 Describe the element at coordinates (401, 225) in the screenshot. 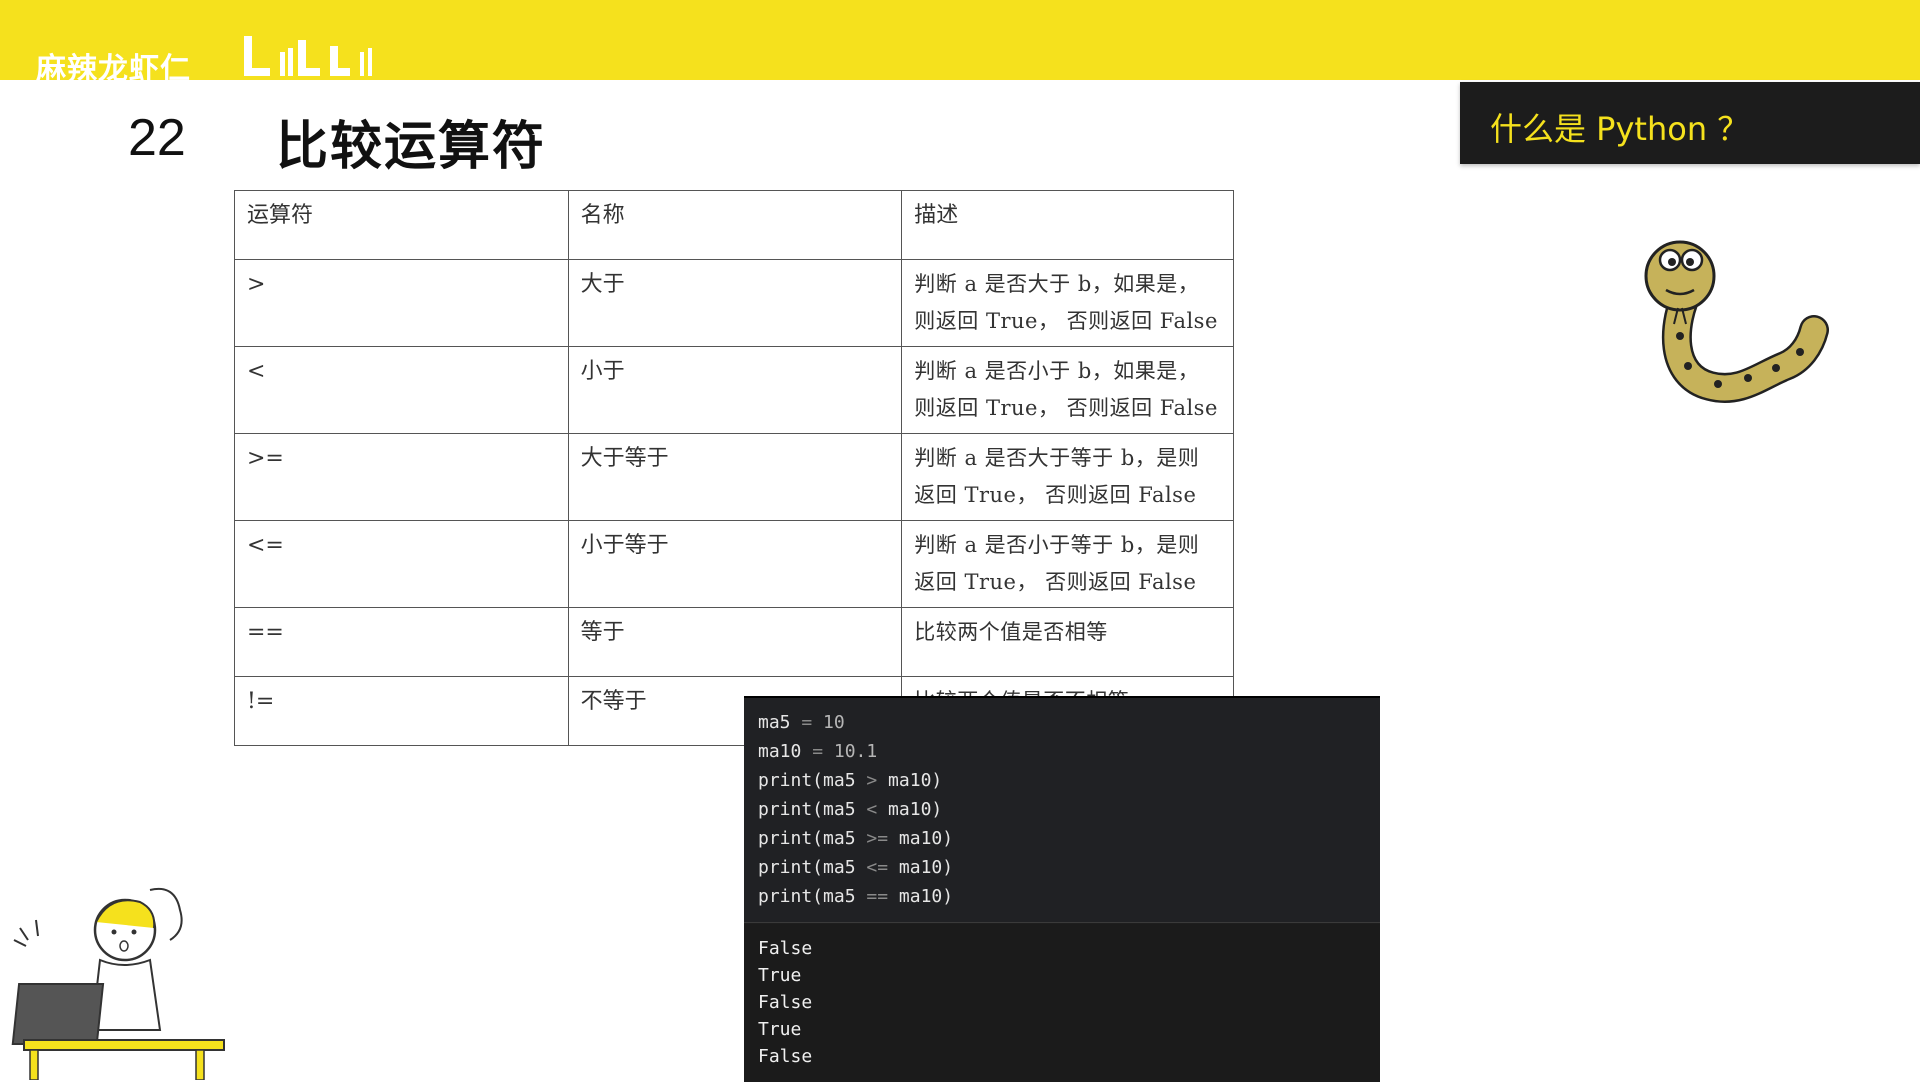

I see `header-operator: 运算符` at that location.